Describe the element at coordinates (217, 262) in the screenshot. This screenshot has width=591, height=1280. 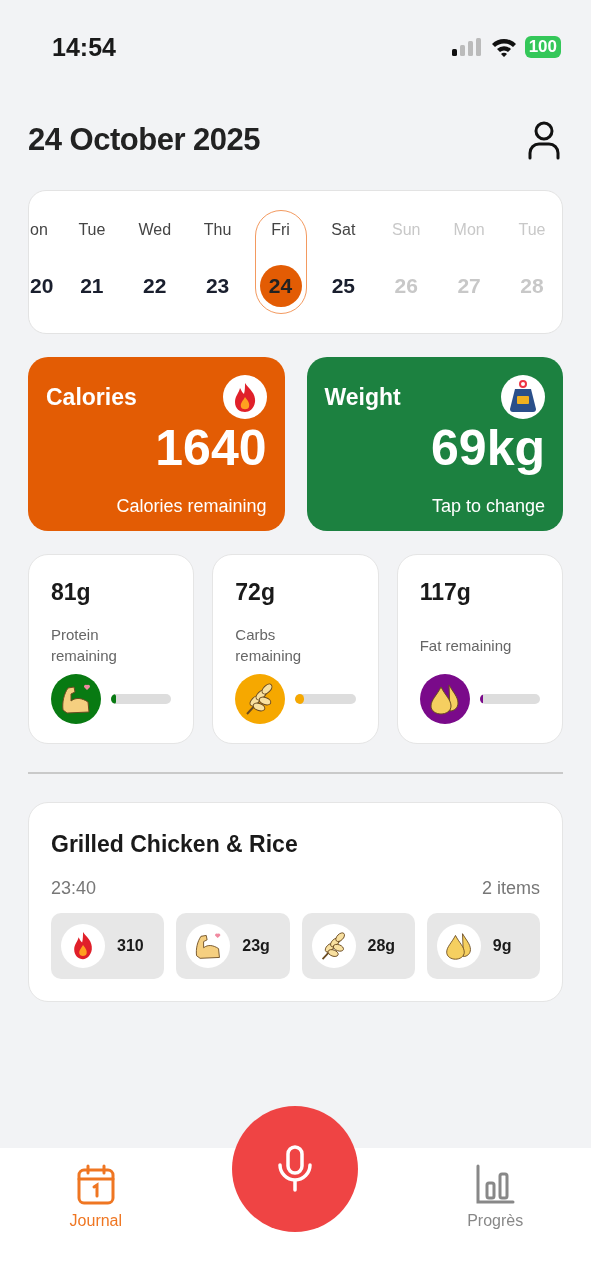
I see `day-item: Thu 23` at that location.